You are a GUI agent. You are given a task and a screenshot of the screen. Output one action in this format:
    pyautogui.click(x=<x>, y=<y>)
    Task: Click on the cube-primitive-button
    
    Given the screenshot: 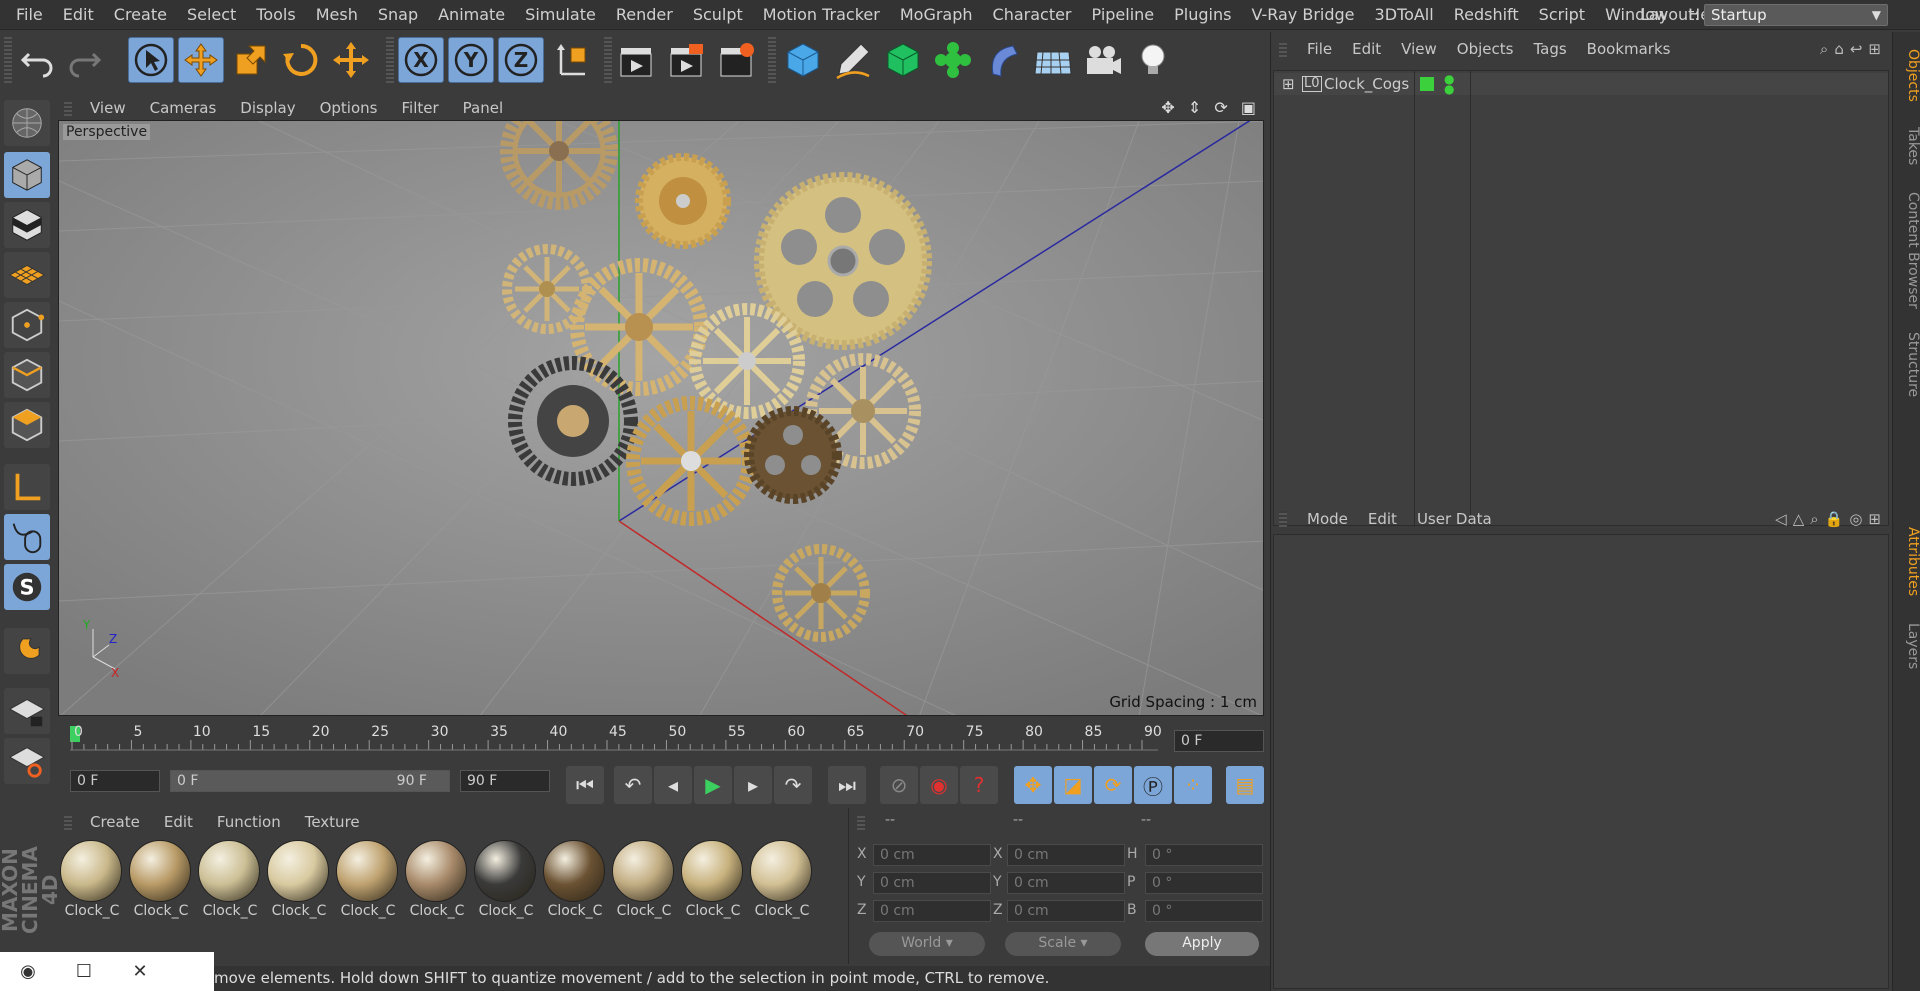 What is the action you would take?
    pyautogui.click(x=803, y=60)
    